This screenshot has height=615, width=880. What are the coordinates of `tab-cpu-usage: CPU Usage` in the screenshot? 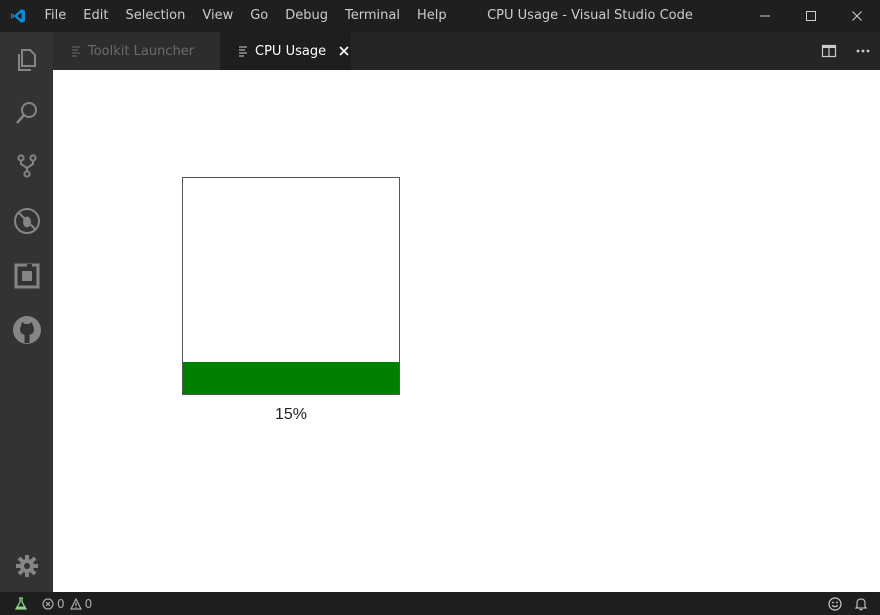 It's located at (285, 51).